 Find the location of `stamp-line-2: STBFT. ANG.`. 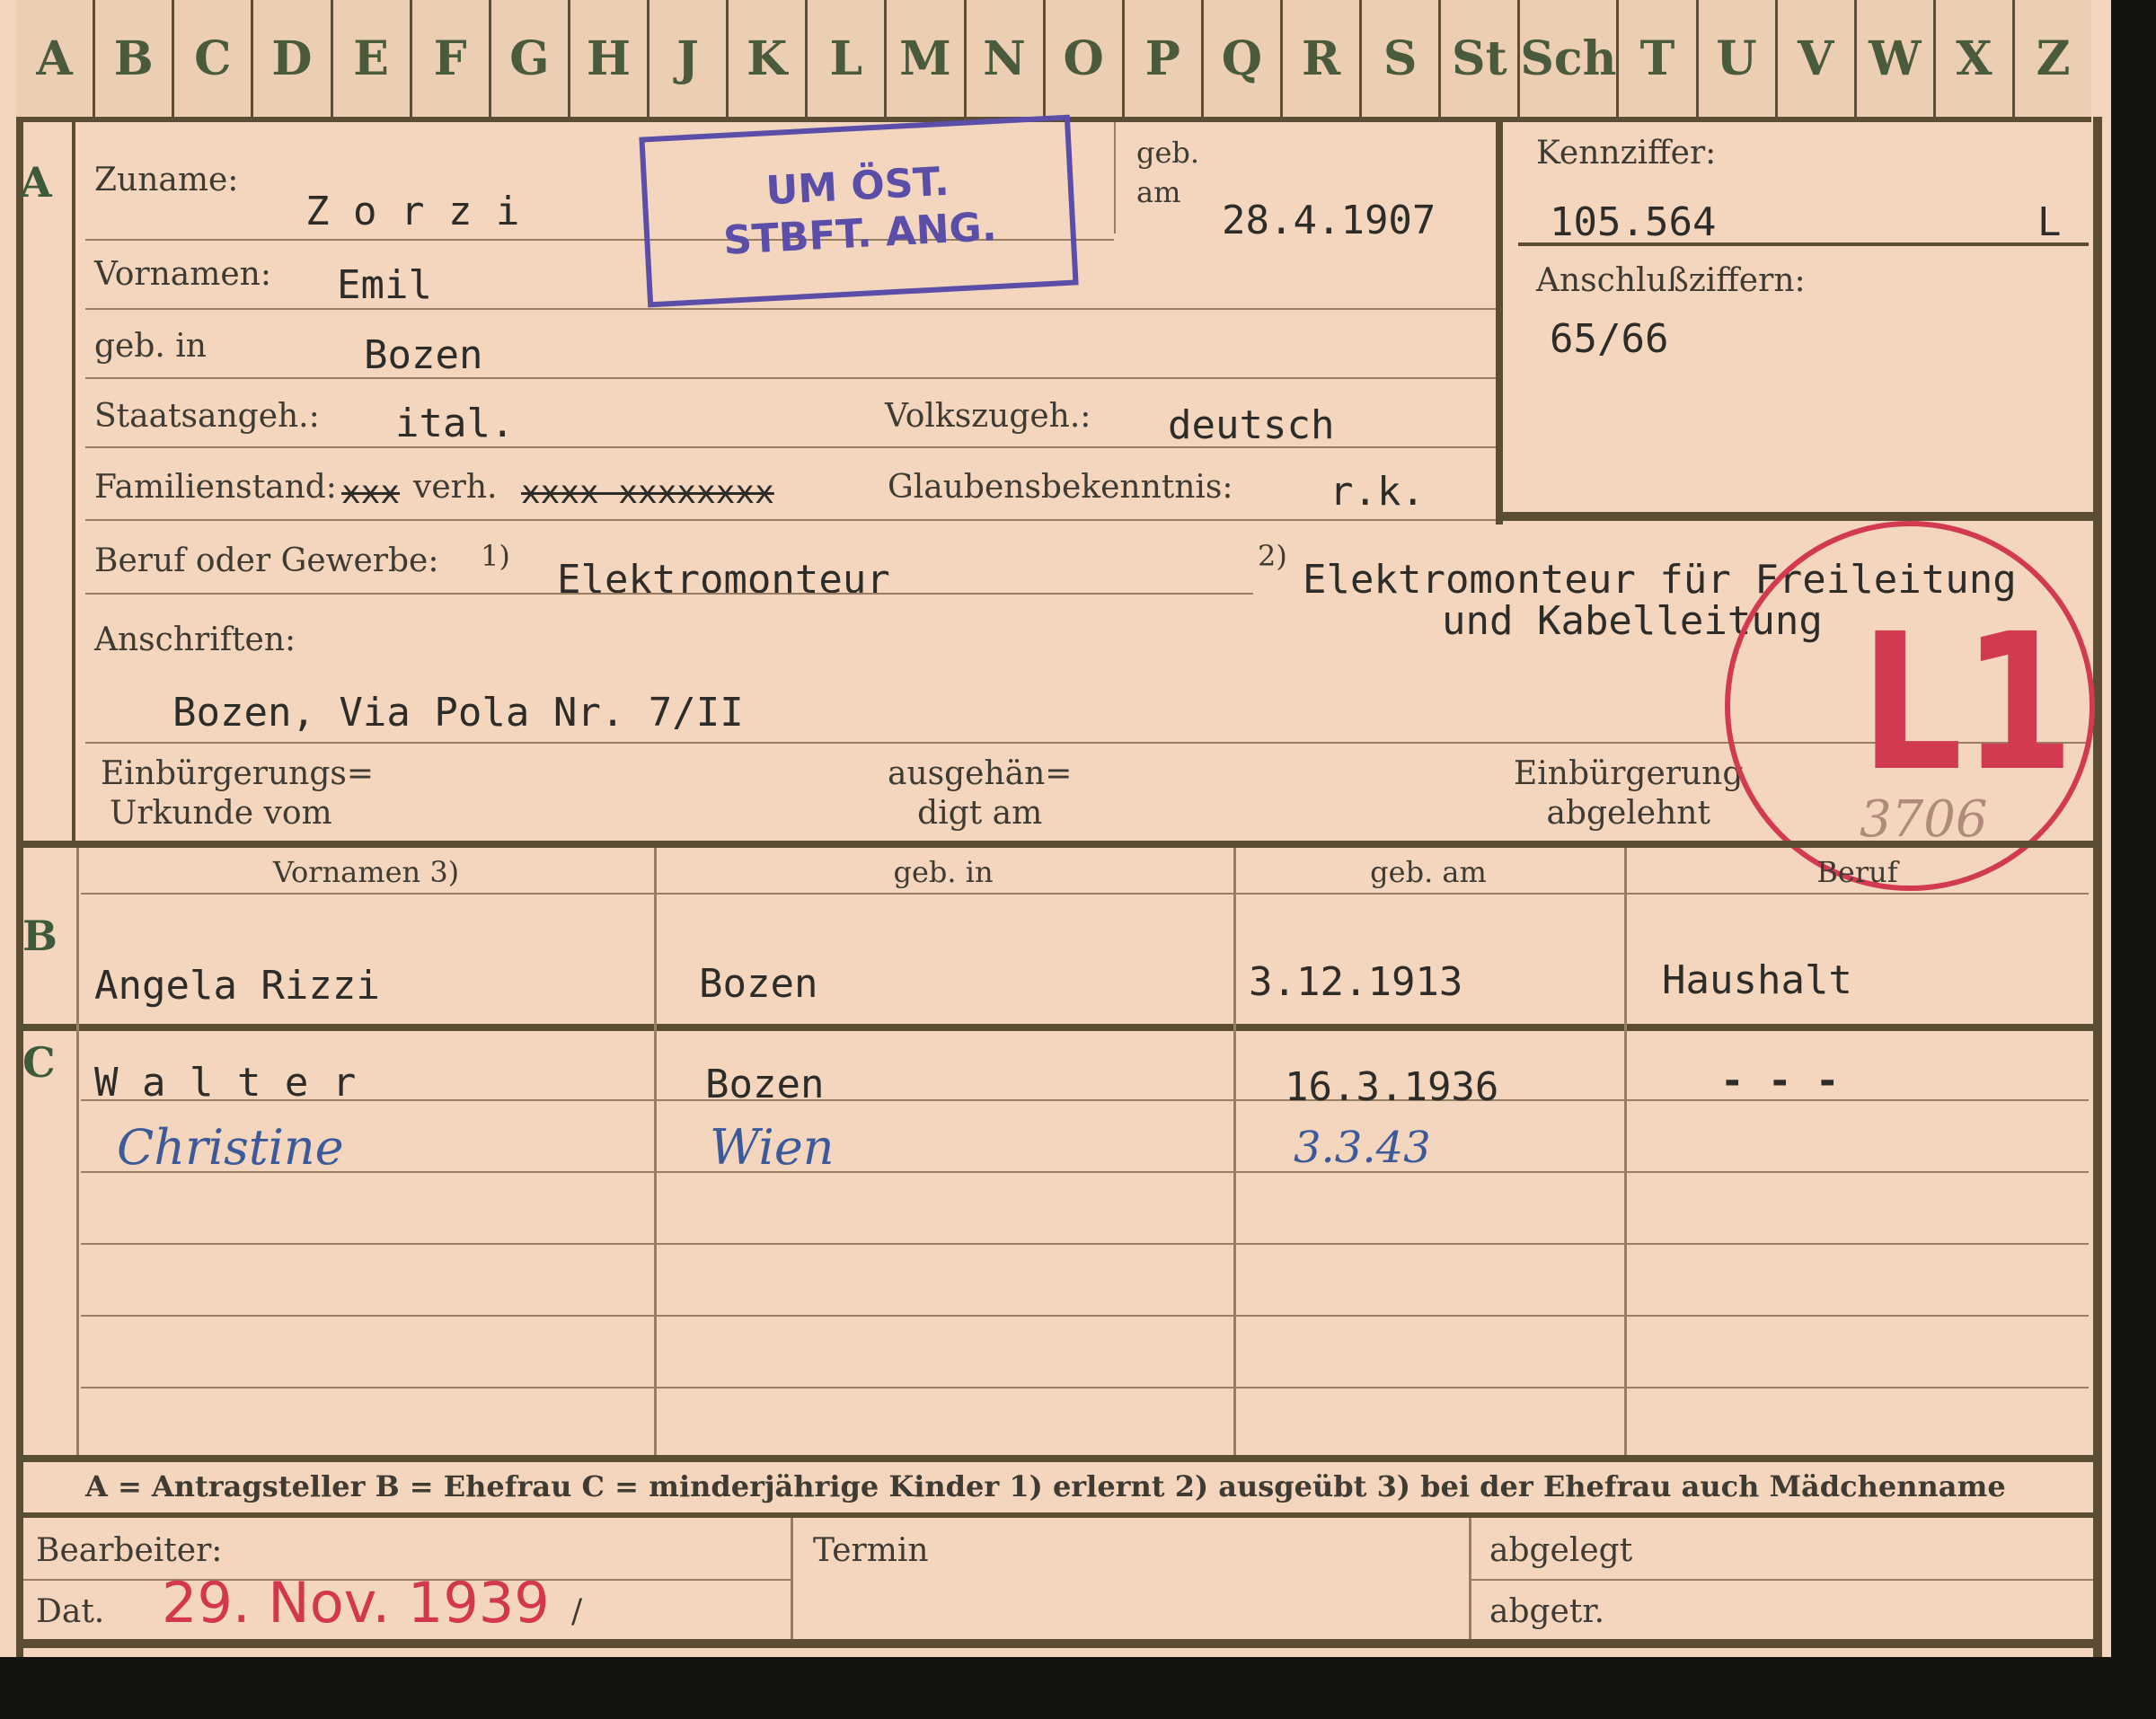

stamp-line-2: STBFT. ANG. is located at coordinates (860, 234).